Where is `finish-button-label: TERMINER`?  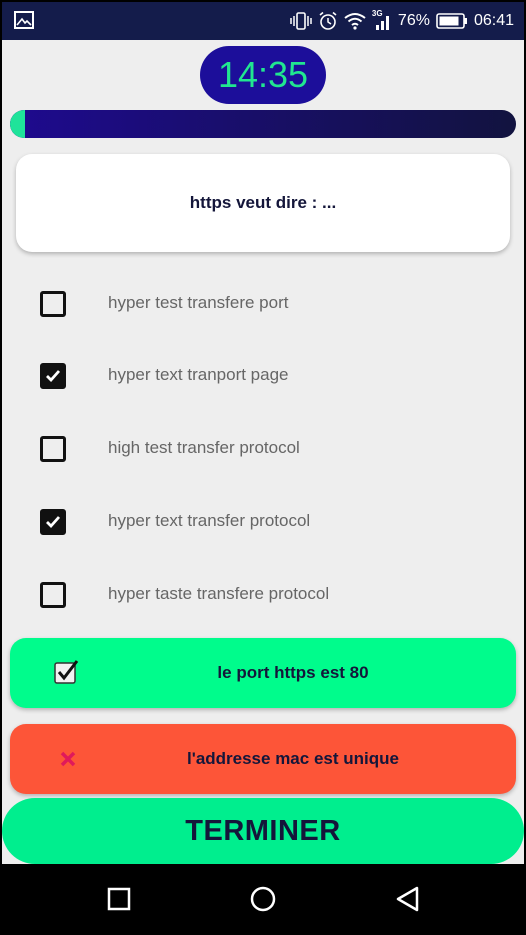 finish-button-label: TERMINER is located at coordinates (263, 830).